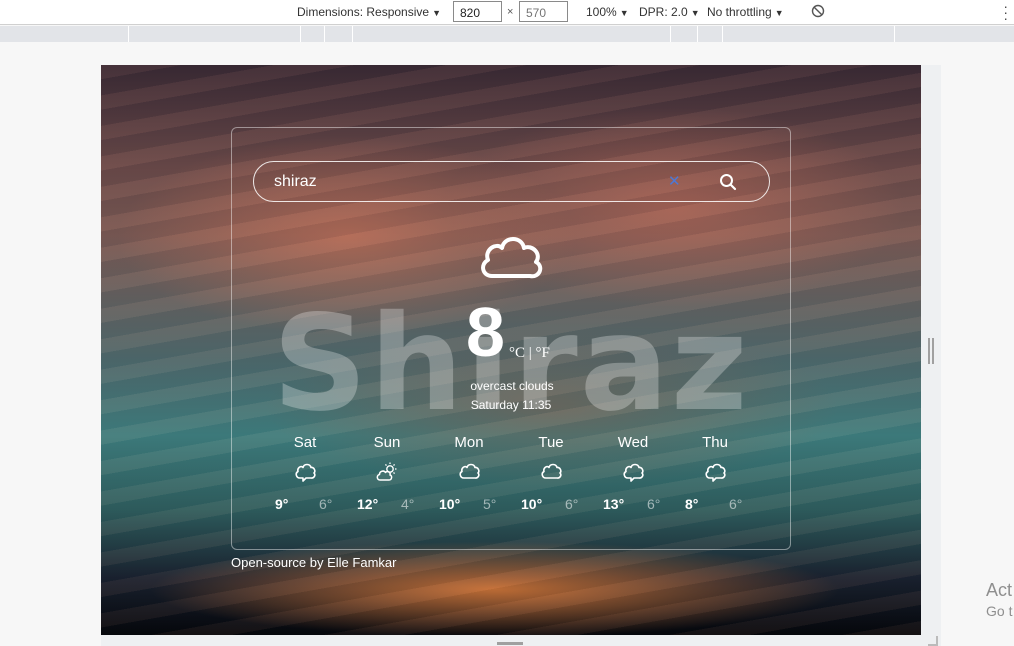  Describe the element at coordinates (663, 12) in the screenshot. I see `dpr-label: DPR: 2.0` at that location.